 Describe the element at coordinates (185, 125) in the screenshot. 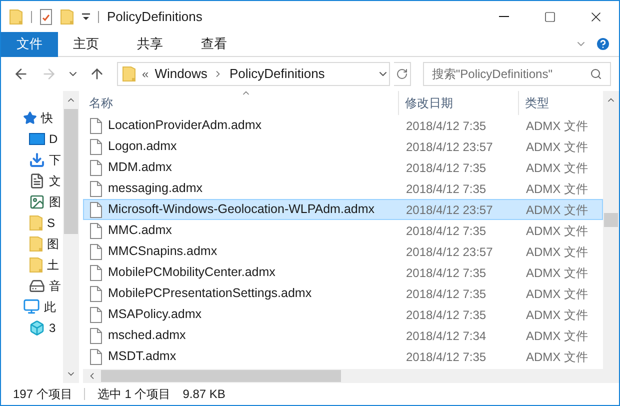

I see `file-name: LocationProviderAdm.admx` at that location.